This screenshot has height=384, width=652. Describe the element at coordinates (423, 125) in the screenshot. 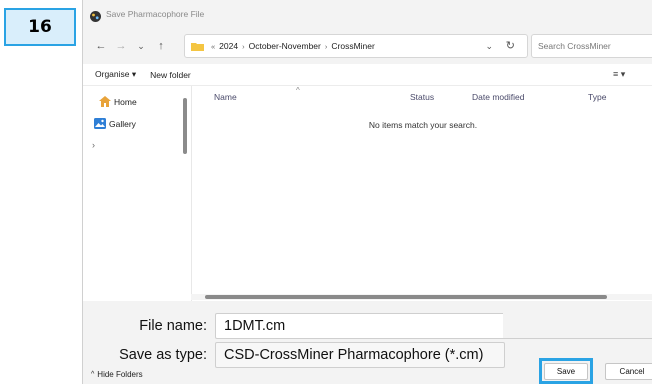

I see `empty-results-message: No items match your search.` at that location.